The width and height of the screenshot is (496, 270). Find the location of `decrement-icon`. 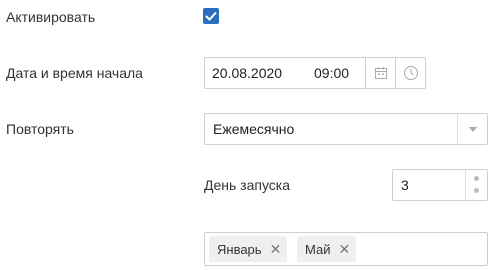

decrement-icon is located at coordinates (476, 190).